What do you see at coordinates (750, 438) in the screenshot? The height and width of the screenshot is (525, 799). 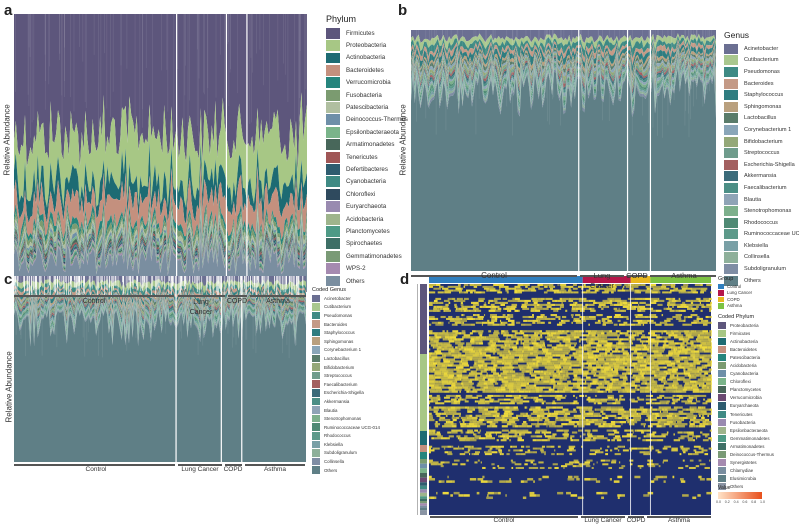 I see `legend-label: Gemmatimonadetes` at bounding box center [750, 438].